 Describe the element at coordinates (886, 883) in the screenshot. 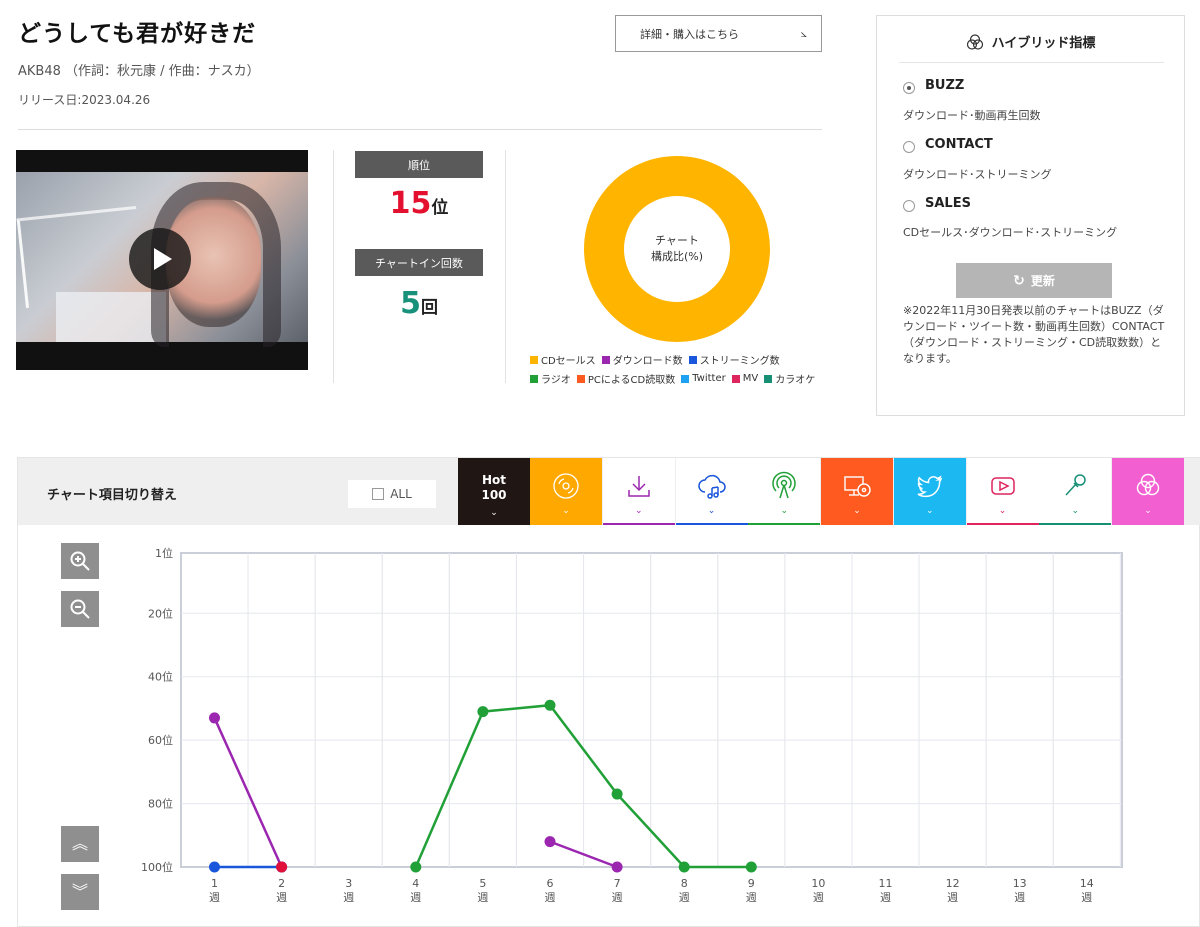

I see `x-tick-label: 11` at that location.